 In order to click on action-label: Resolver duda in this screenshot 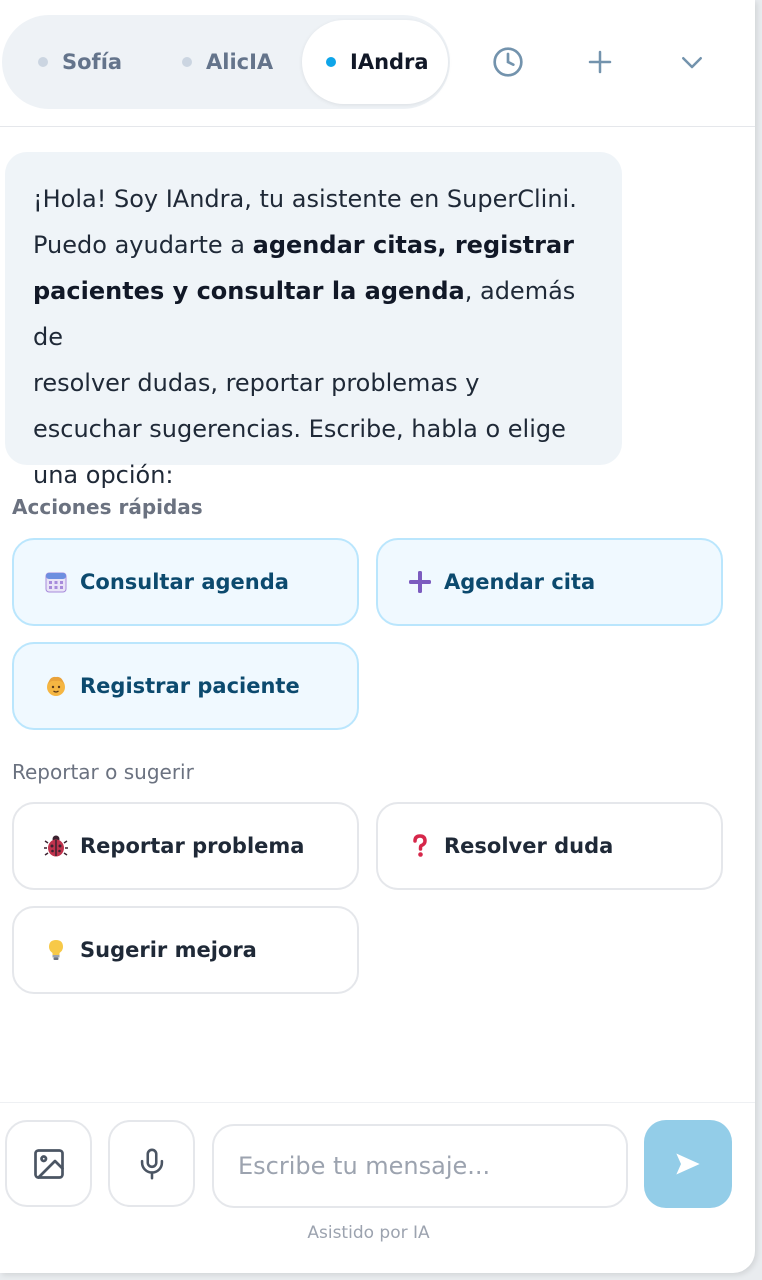, I will do `click(529, 846)`.